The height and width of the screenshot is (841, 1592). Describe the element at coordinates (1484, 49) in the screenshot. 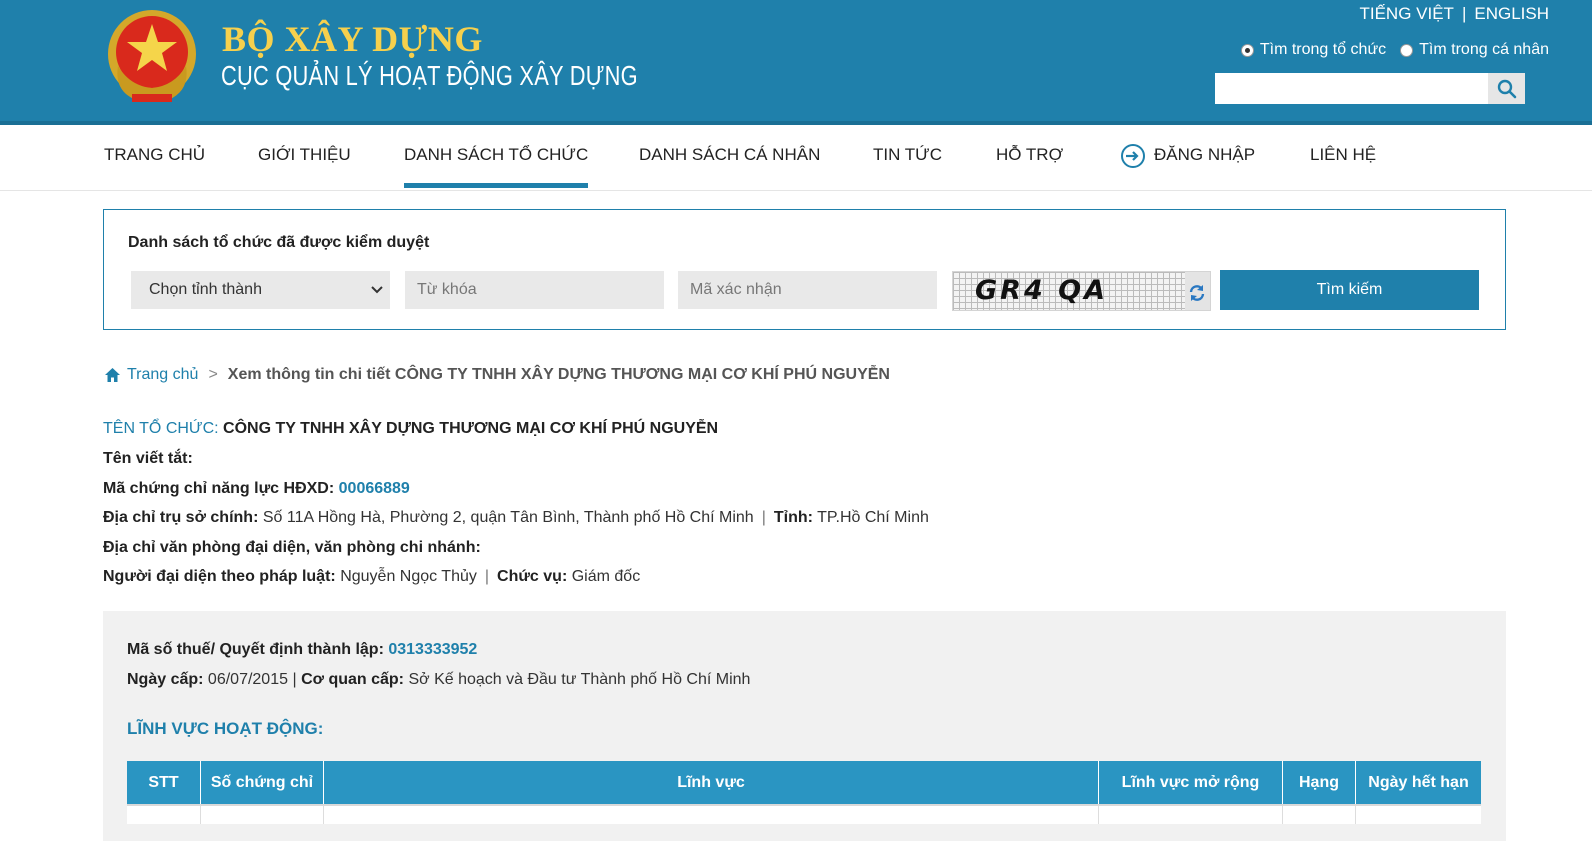

I see `scope-person-label: Tìm trong cá nhân` at that location.